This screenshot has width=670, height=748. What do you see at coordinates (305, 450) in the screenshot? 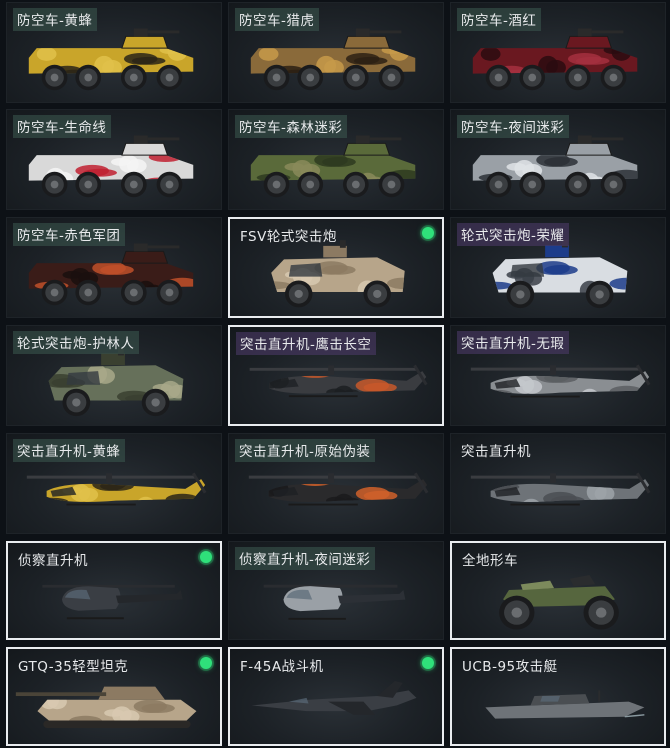
I see `vehicle-name: 突击直升机-原始伪装` at bounding box center [305, 450].